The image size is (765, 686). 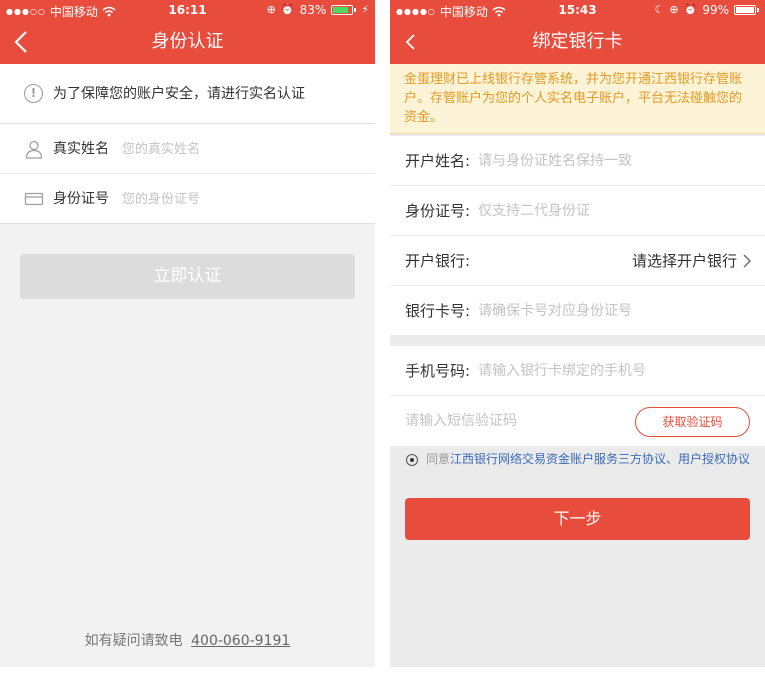 What do you see at coordinates (613, 371) in the screenshot?
I see `phone-input` at bounding box center [613, 371].